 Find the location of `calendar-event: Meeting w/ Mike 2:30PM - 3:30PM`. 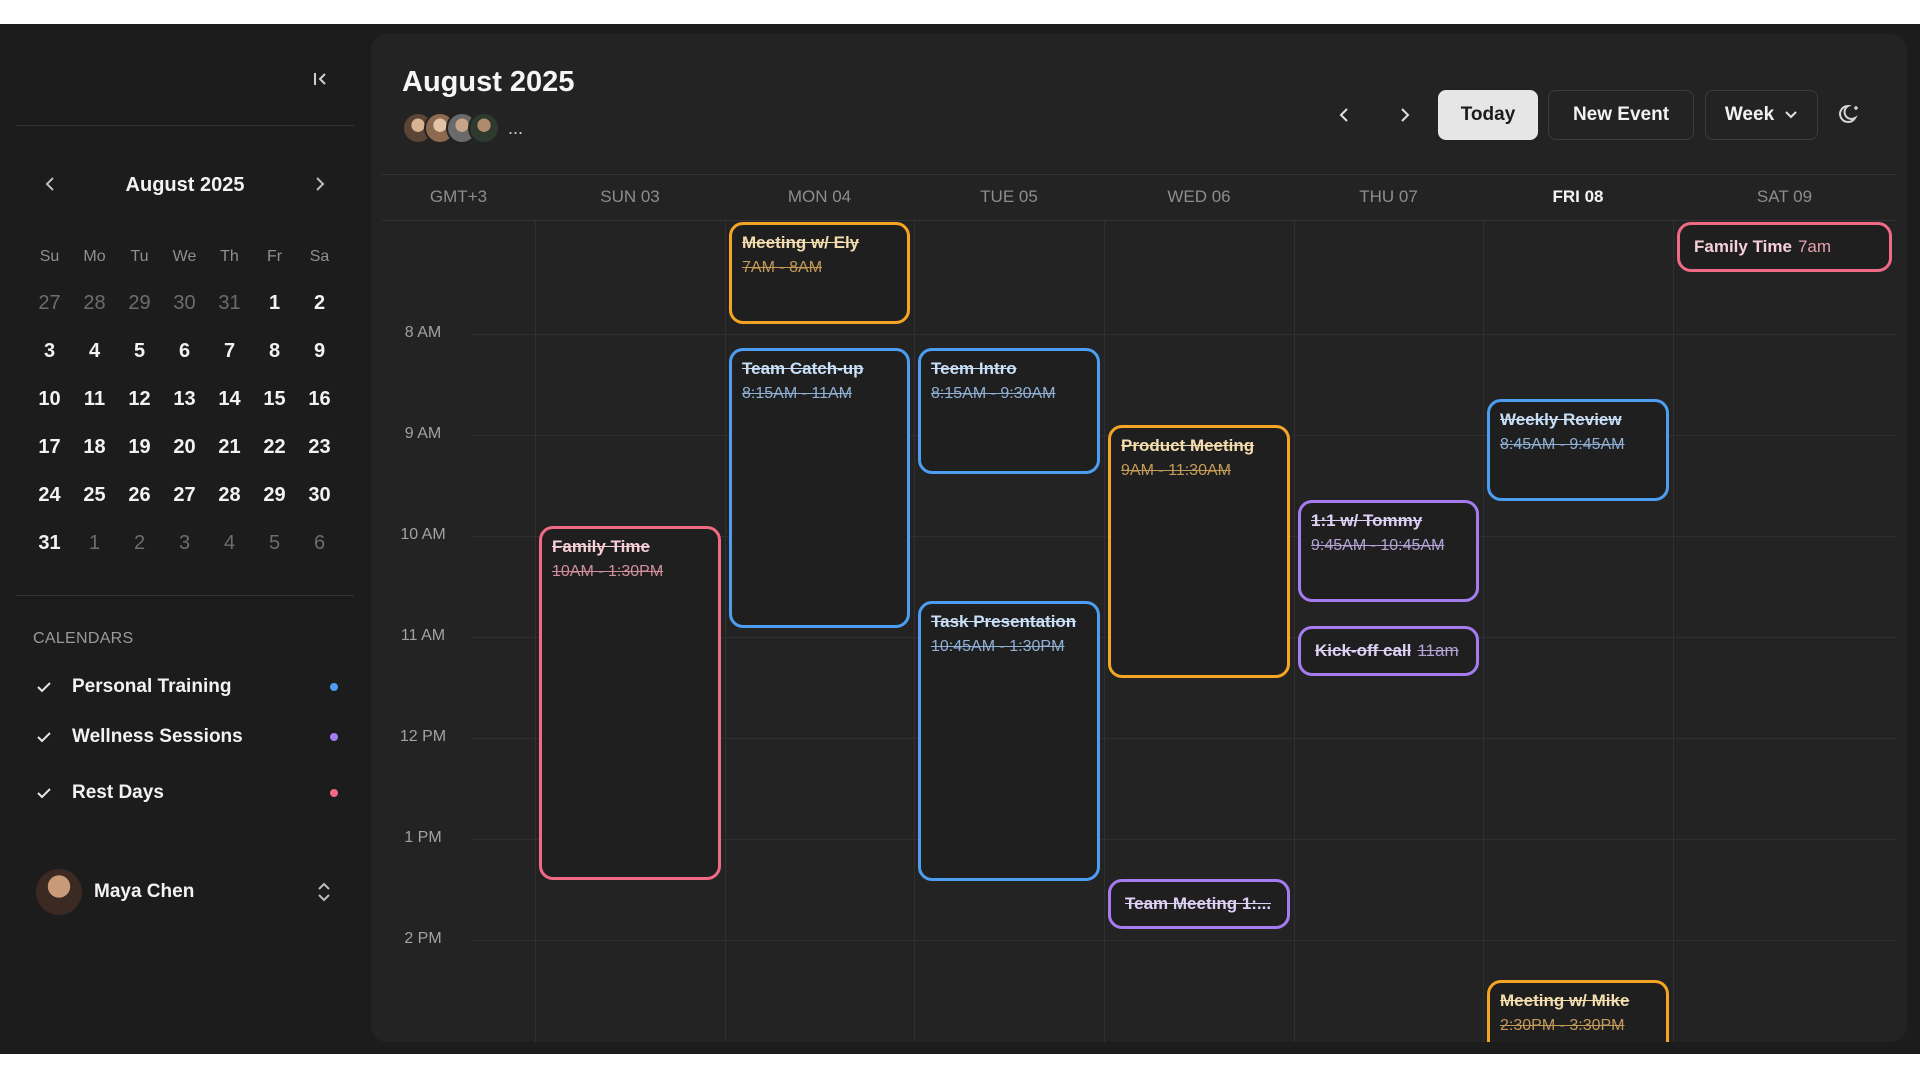

calendar-event: Meeting w/ Mike 2:30PM - 3:30PM is located at coordinates (1578, 1011).